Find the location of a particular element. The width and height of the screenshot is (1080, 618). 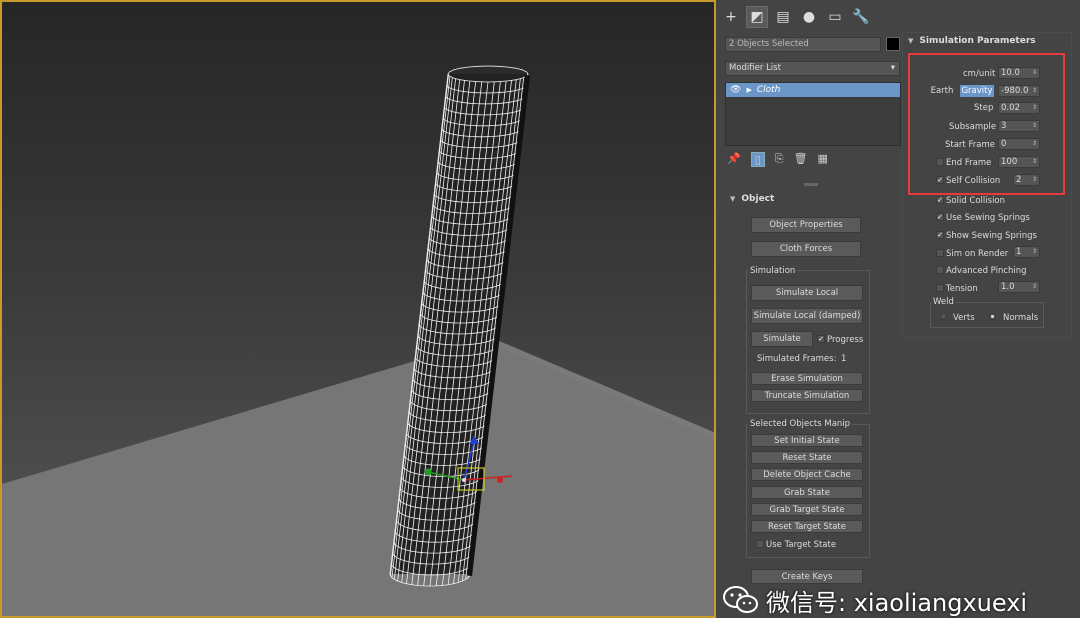

sim-on-render-label: Sim on Render is located at coordinates (977, 254).